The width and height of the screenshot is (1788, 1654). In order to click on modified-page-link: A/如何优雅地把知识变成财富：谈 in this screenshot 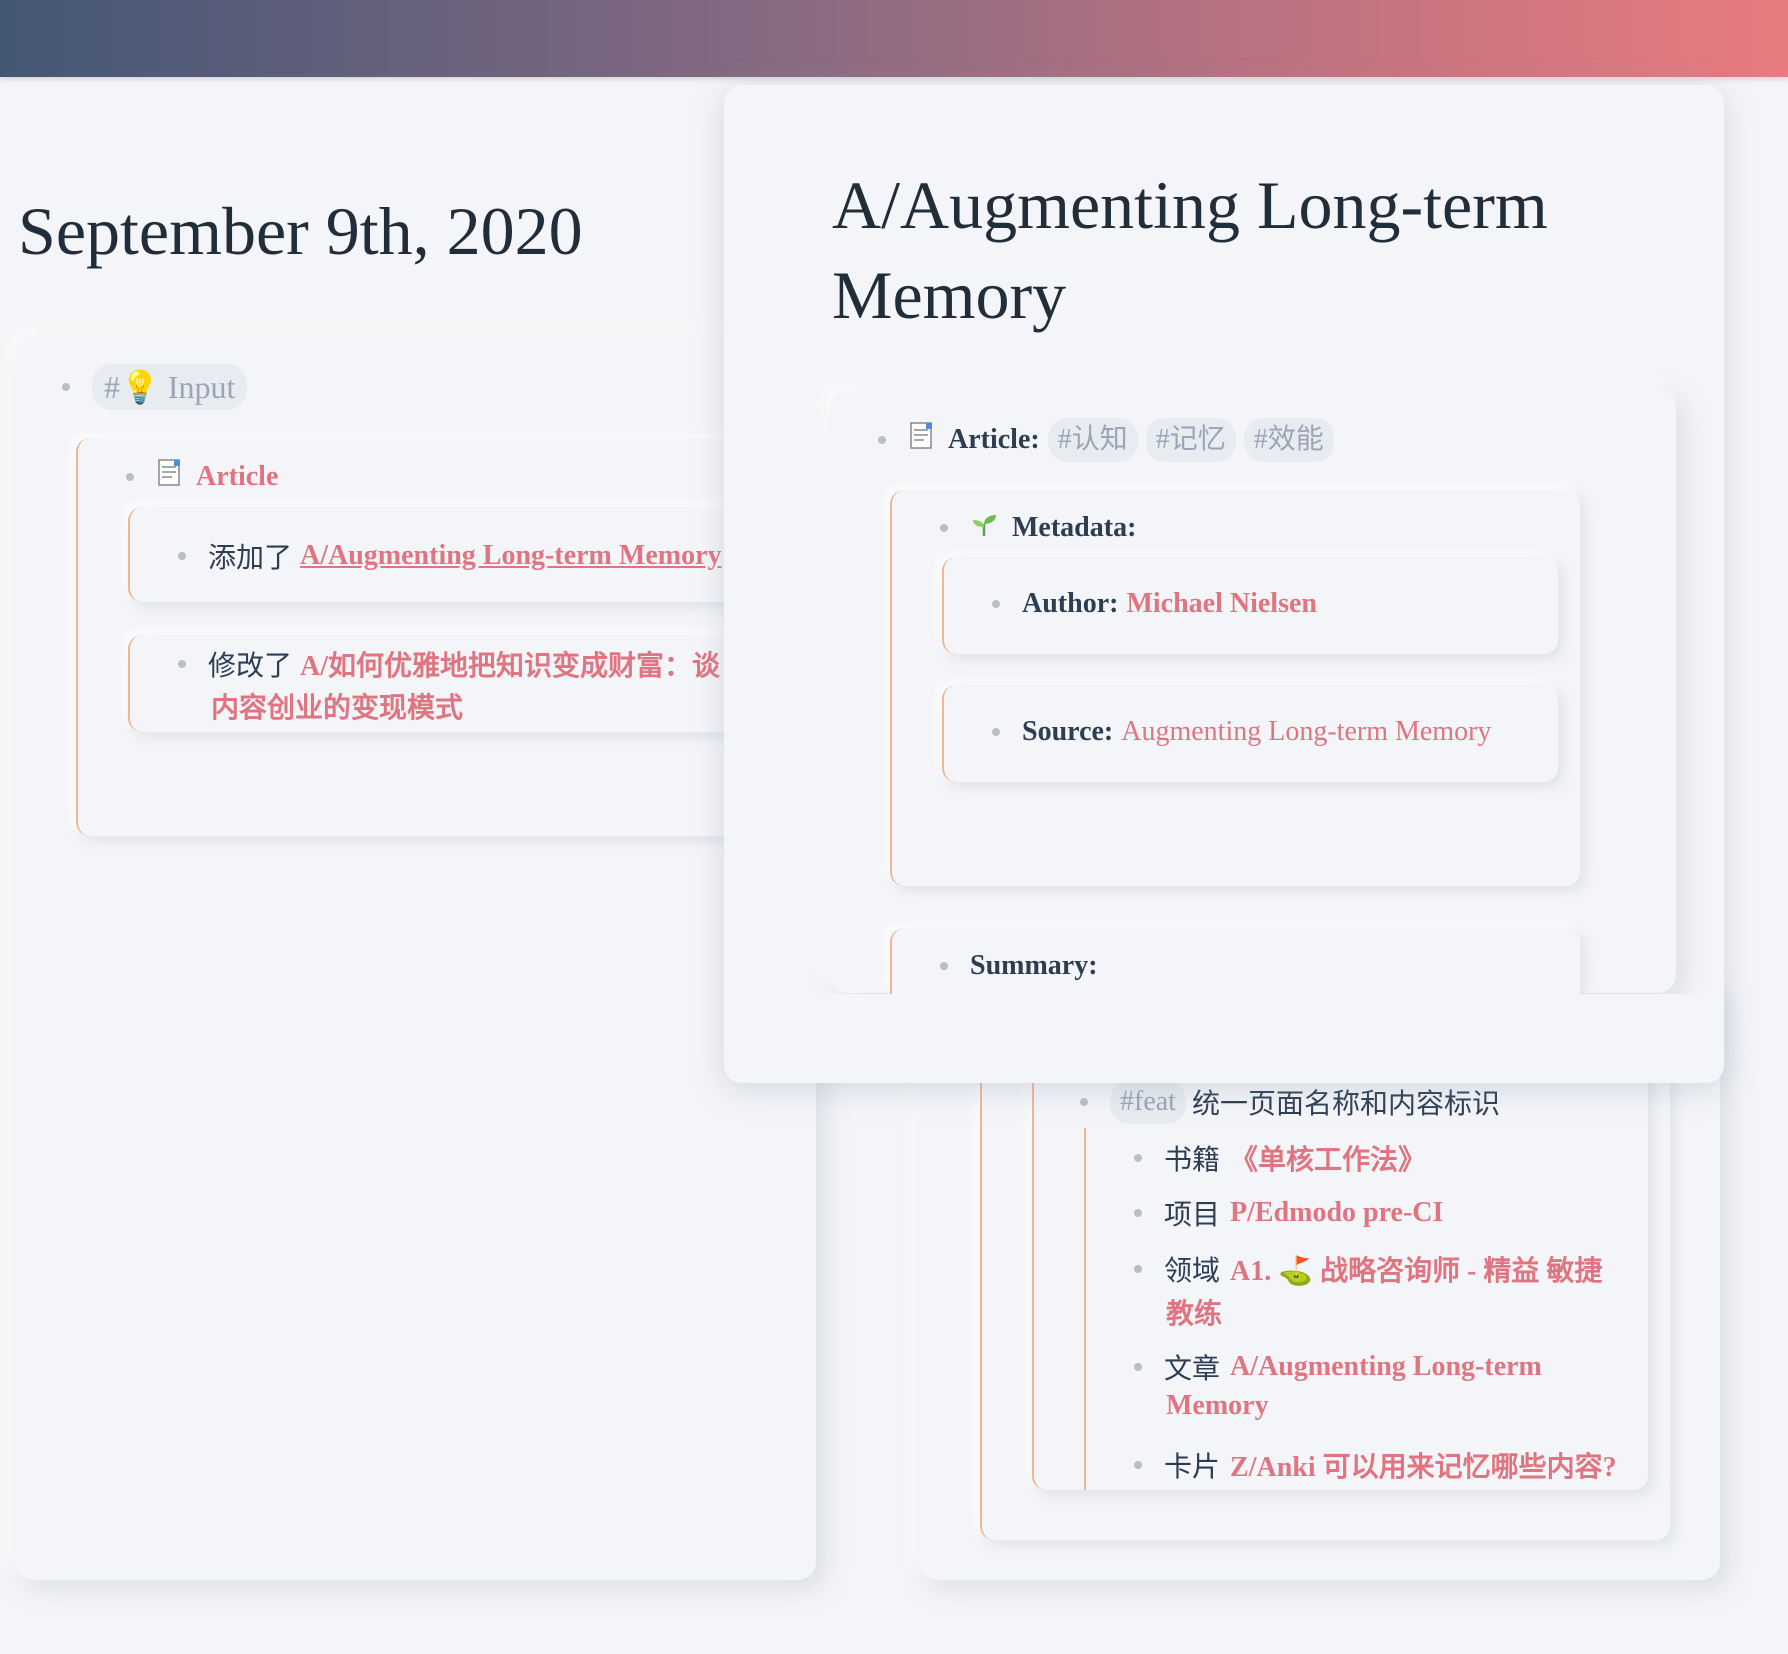, I will do `click(510, 664)`.